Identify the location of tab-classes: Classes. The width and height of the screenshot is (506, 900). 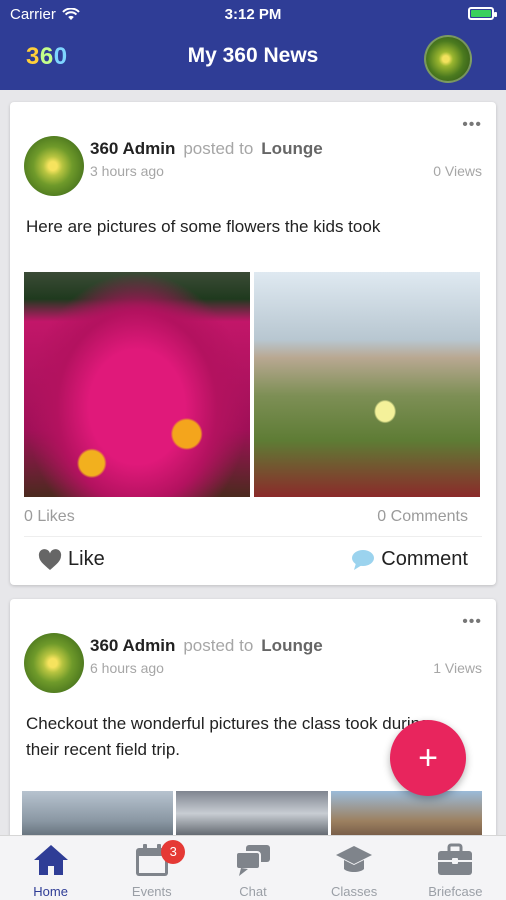
(354, 868).